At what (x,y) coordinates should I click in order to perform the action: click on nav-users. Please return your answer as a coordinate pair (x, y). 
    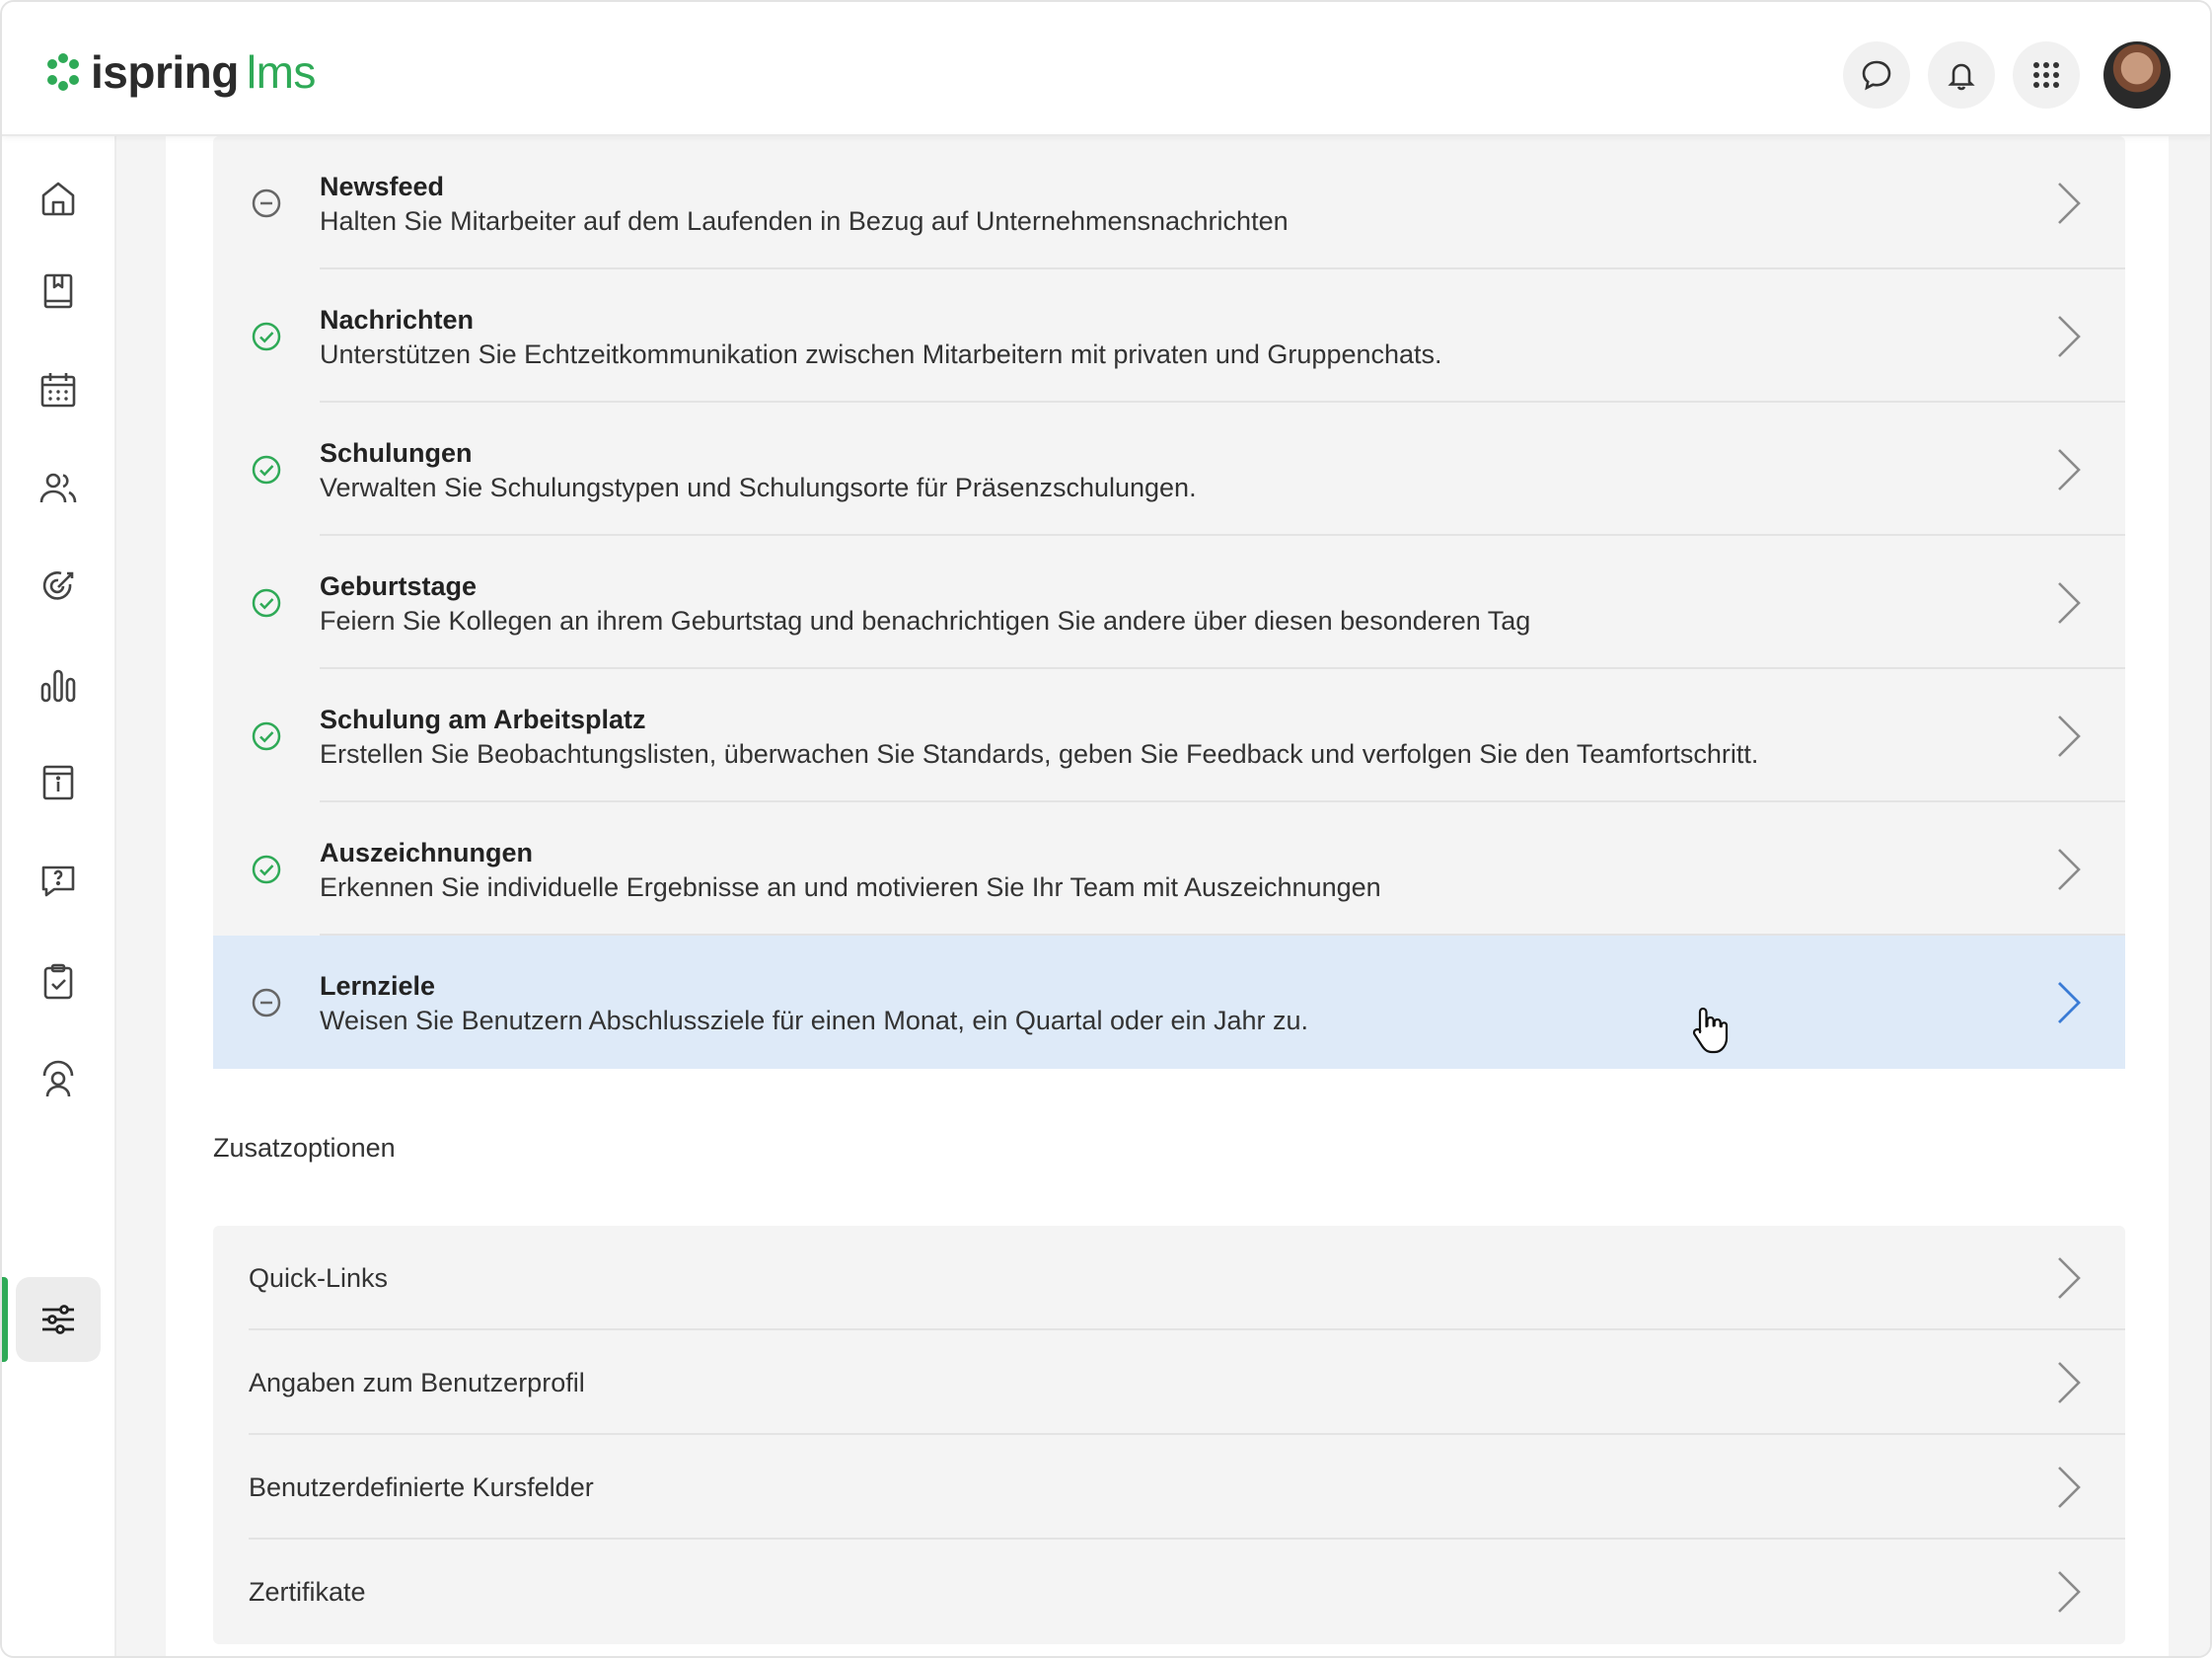
    Looking at the image, I should click on (58, 488).